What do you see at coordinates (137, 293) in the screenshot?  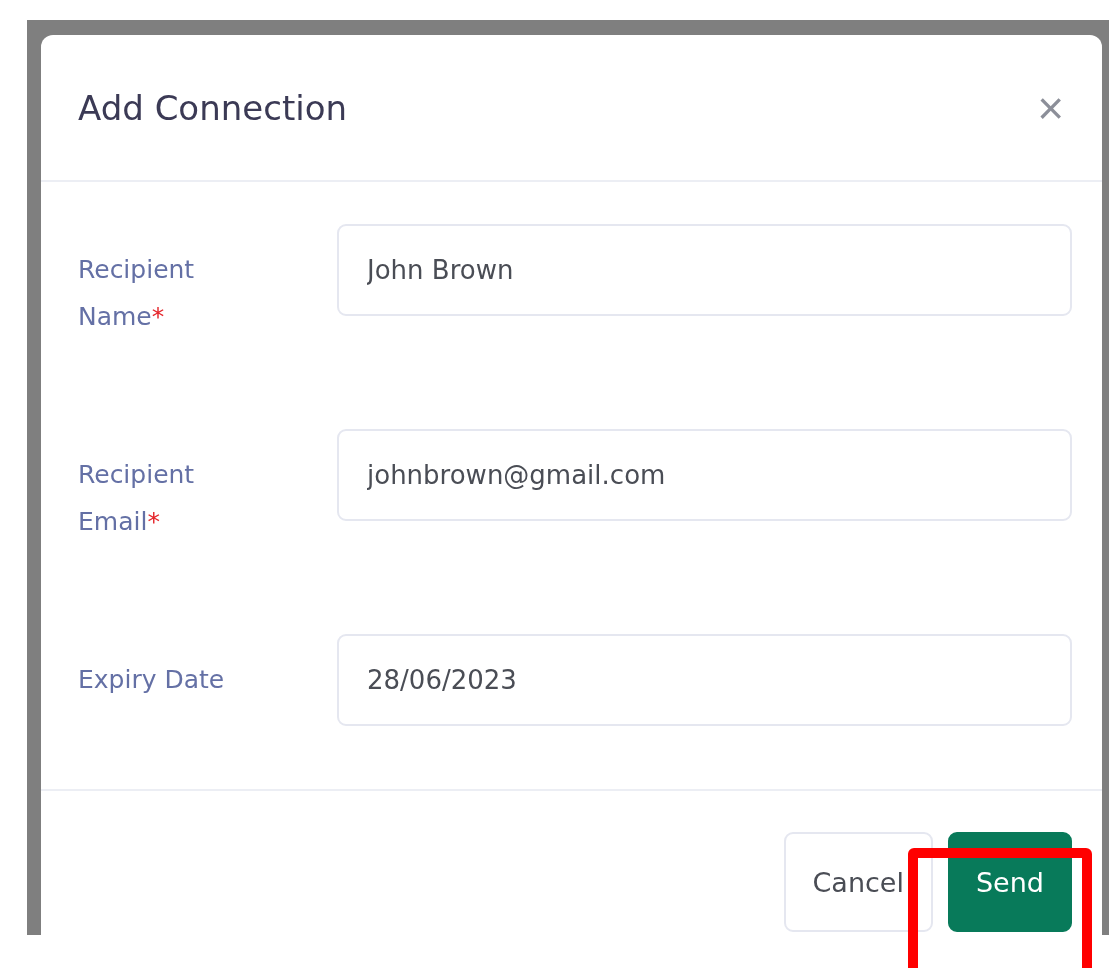 I see `field-label: Recipient Name*` at bounding box center [137, 293].